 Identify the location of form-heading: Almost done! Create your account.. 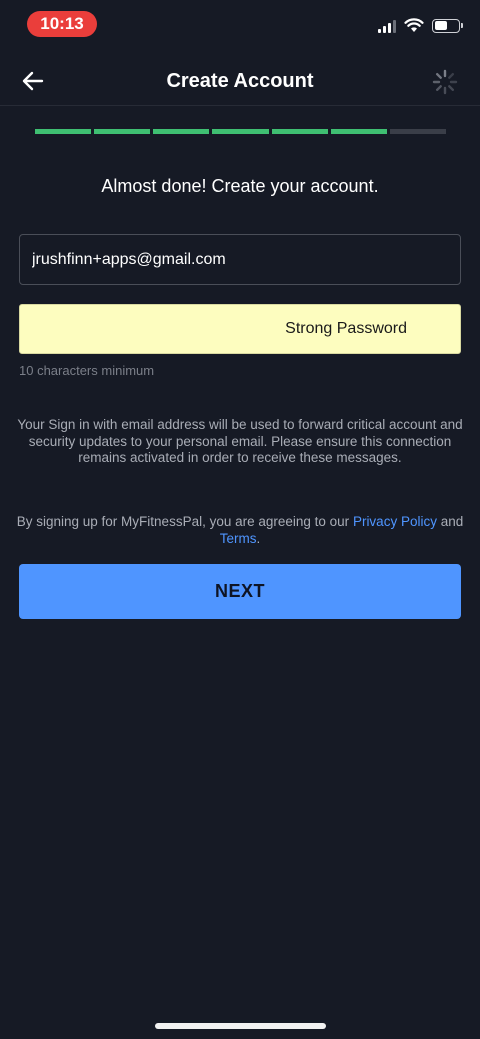
(240, 186).